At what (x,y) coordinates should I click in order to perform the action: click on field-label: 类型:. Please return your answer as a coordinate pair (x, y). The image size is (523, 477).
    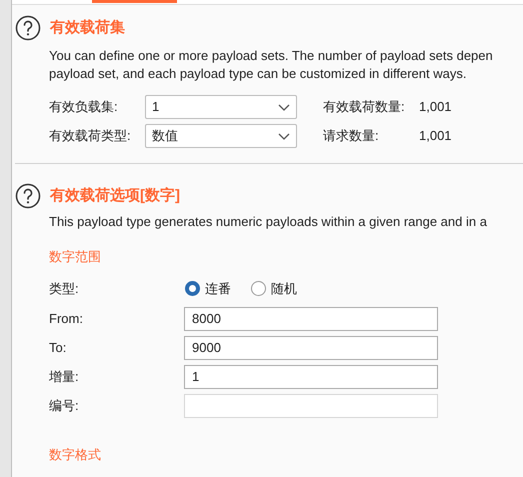
    Looking at the image, I should click on (64, 289).